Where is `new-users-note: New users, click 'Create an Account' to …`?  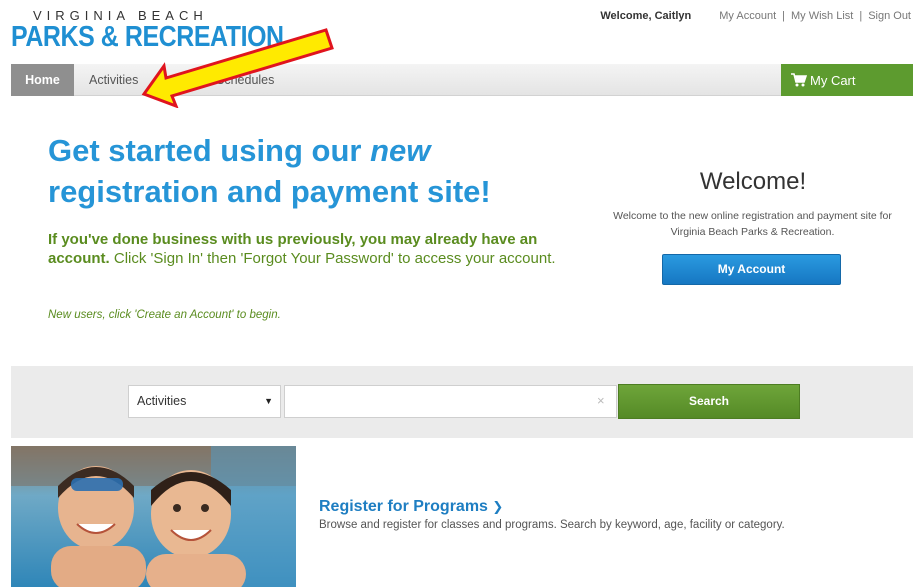
new-users-note: New users, click 'Create an Account' to … is located at coordinates (164, 315).